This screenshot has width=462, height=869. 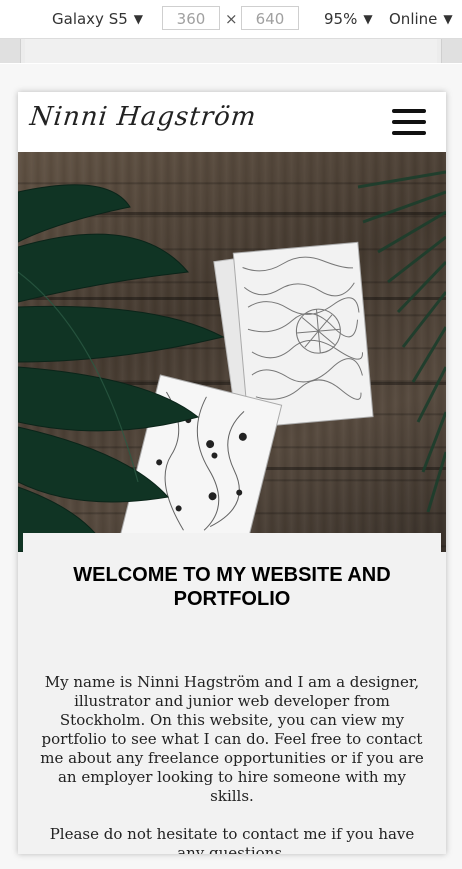 I want to click on ruler-segment-middle, so click(x=231, y=51).